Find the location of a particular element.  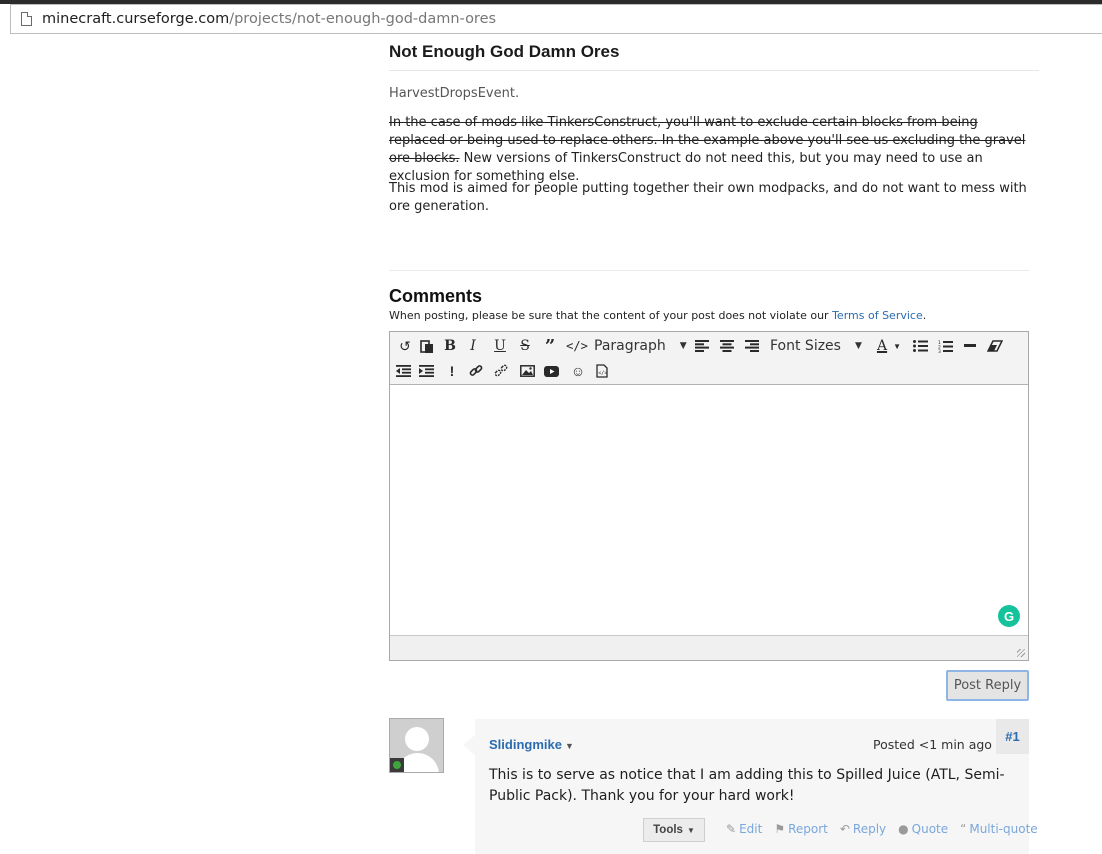

bold-icon: B is located at coordinates (450, 346).